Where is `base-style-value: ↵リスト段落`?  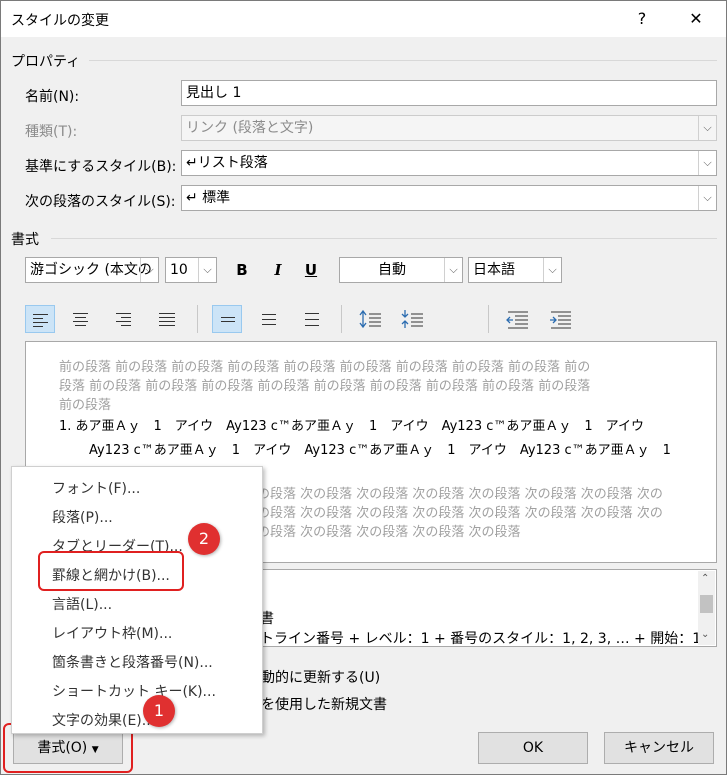
base-style-value: ↵リスト段落 is located at coordinates (227, 163).